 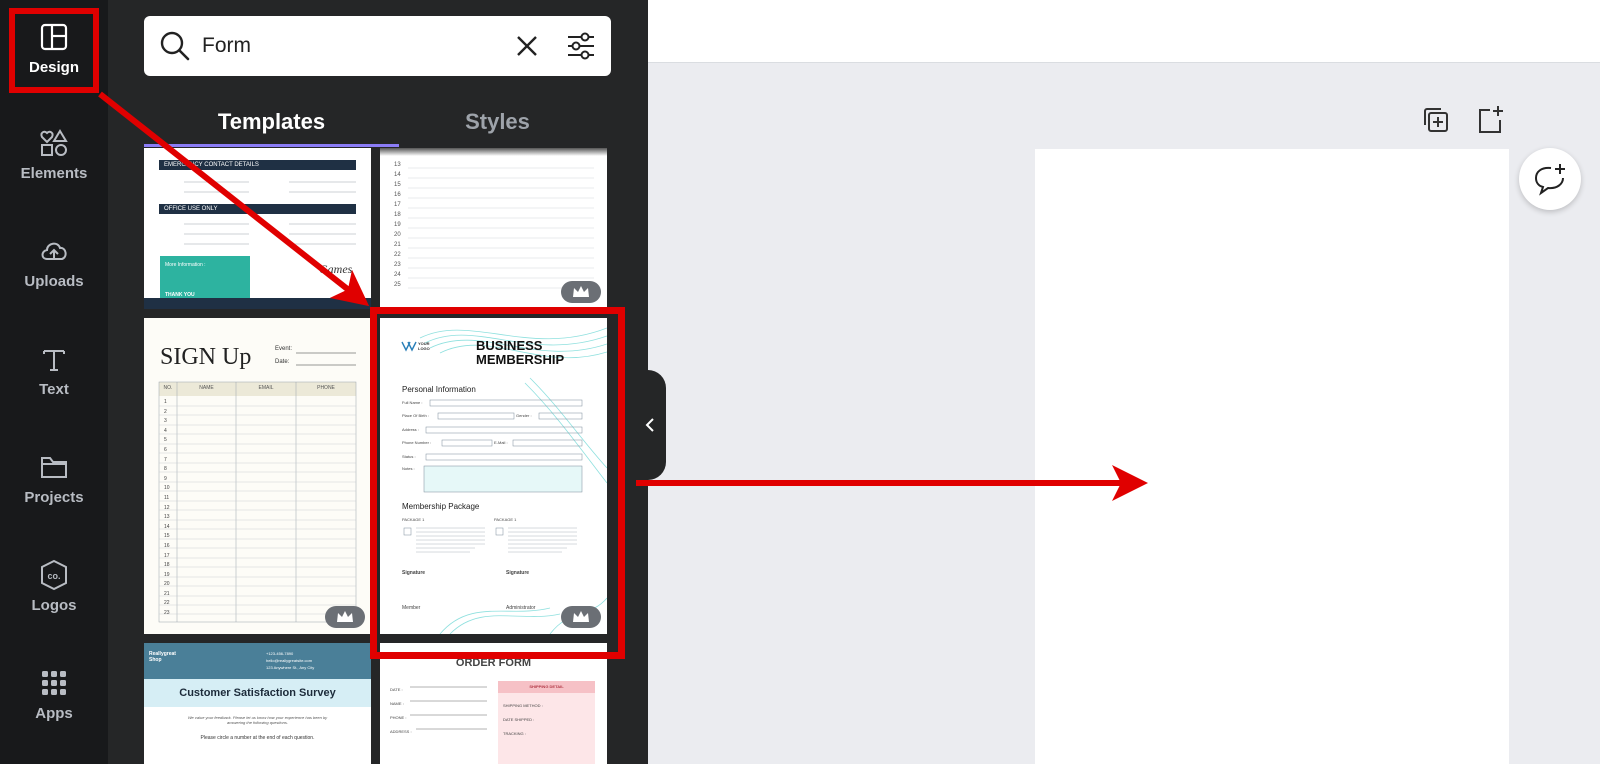 What do you see at coordinates (411, 608) in the screenshot?
I see `template-text: Member` at bounding box center [411, 608].